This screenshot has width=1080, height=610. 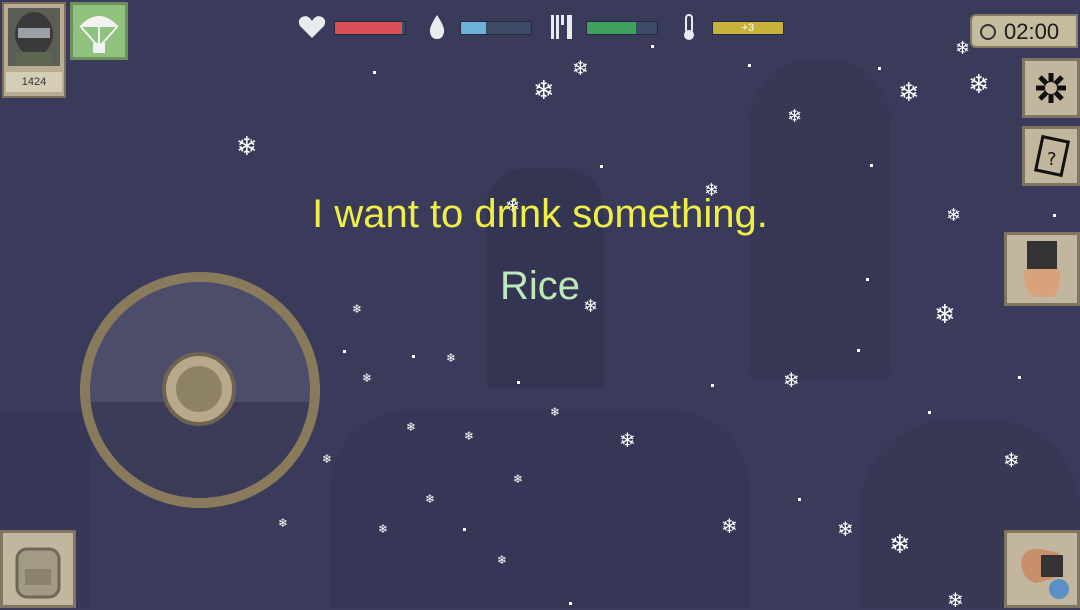 What do you see at coordinates (540, 509) in the screenshot?
I see `bush-silhouette` at bounding box center [540, 509].